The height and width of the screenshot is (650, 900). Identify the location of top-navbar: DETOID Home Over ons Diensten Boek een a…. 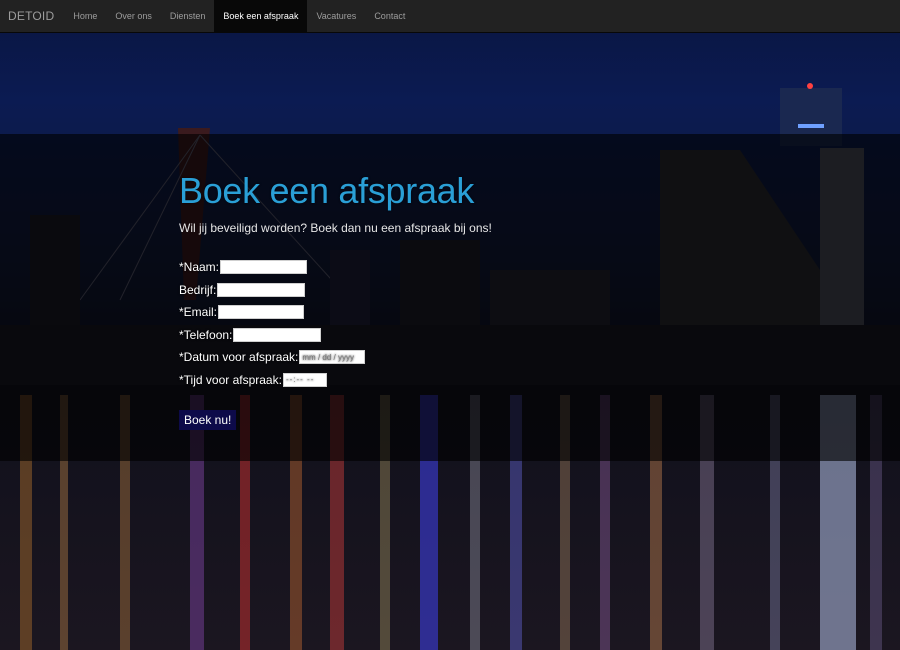
(450, 16).